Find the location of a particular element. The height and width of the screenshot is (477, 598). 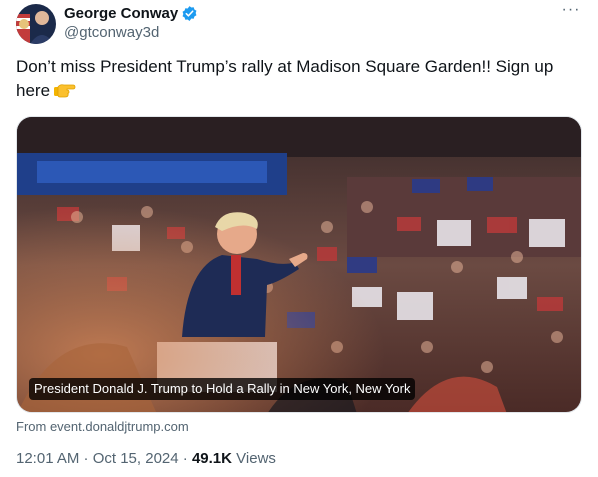

author-handle: @gtconway3d is located at coordinates (131, 32).